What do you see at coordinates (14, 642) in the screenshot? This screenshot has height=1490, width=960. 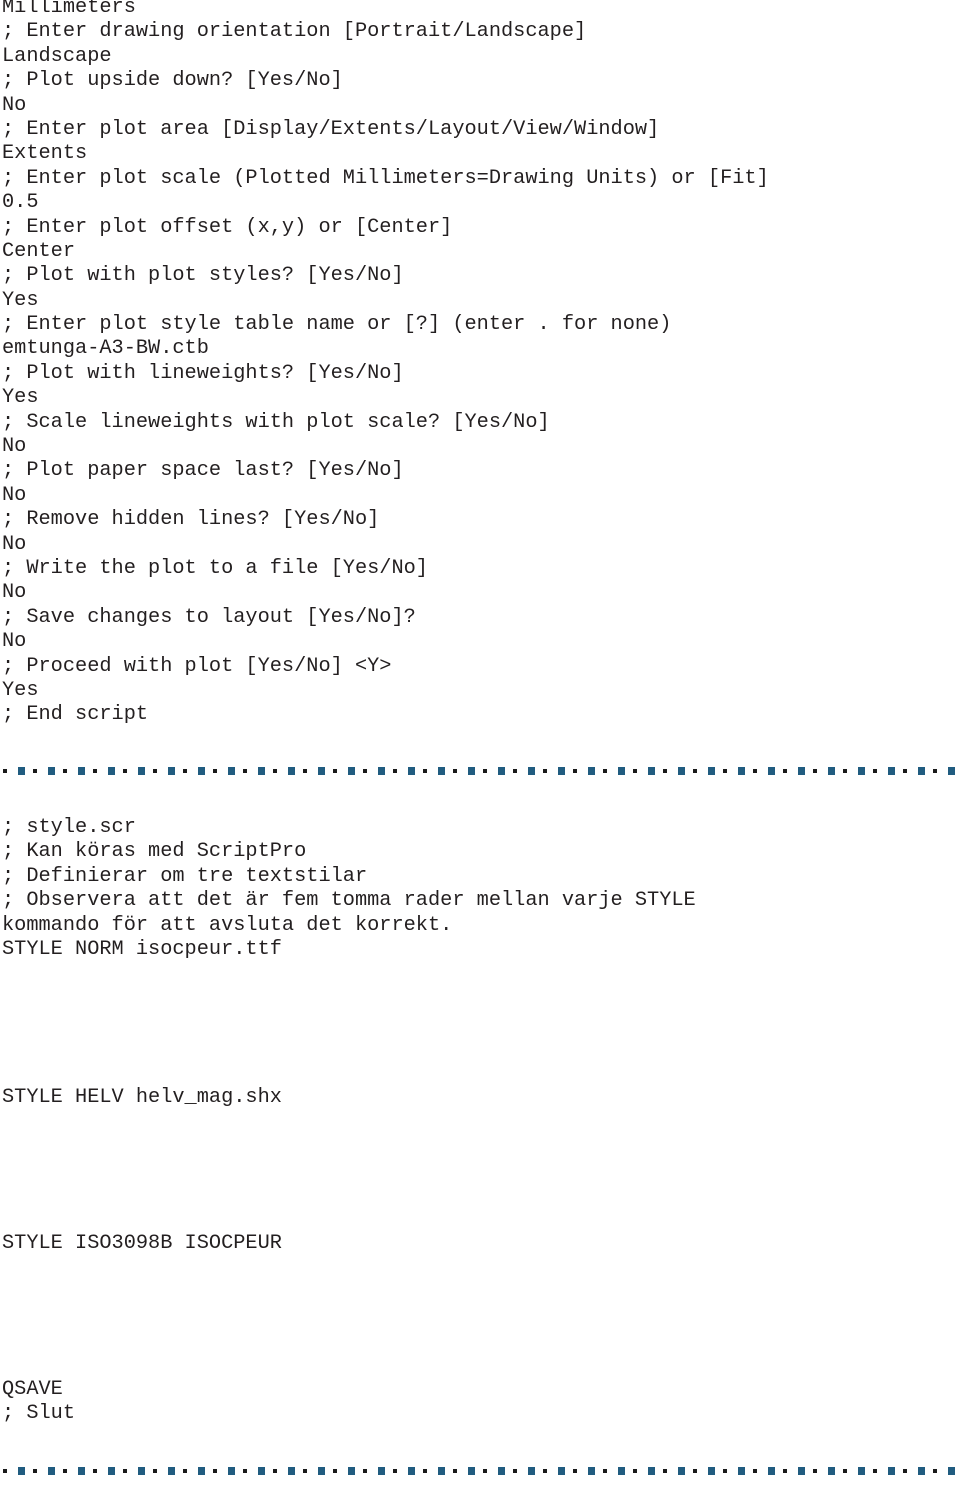 I see `plot-script-line-26: No` at bounding box center [14, 642].